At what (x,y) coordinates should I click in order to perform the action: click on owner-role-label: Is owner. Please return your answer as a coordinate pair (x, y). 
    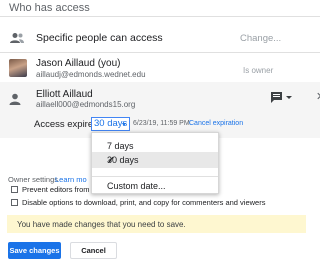
    Looking at the image, I should click on (258, 70).